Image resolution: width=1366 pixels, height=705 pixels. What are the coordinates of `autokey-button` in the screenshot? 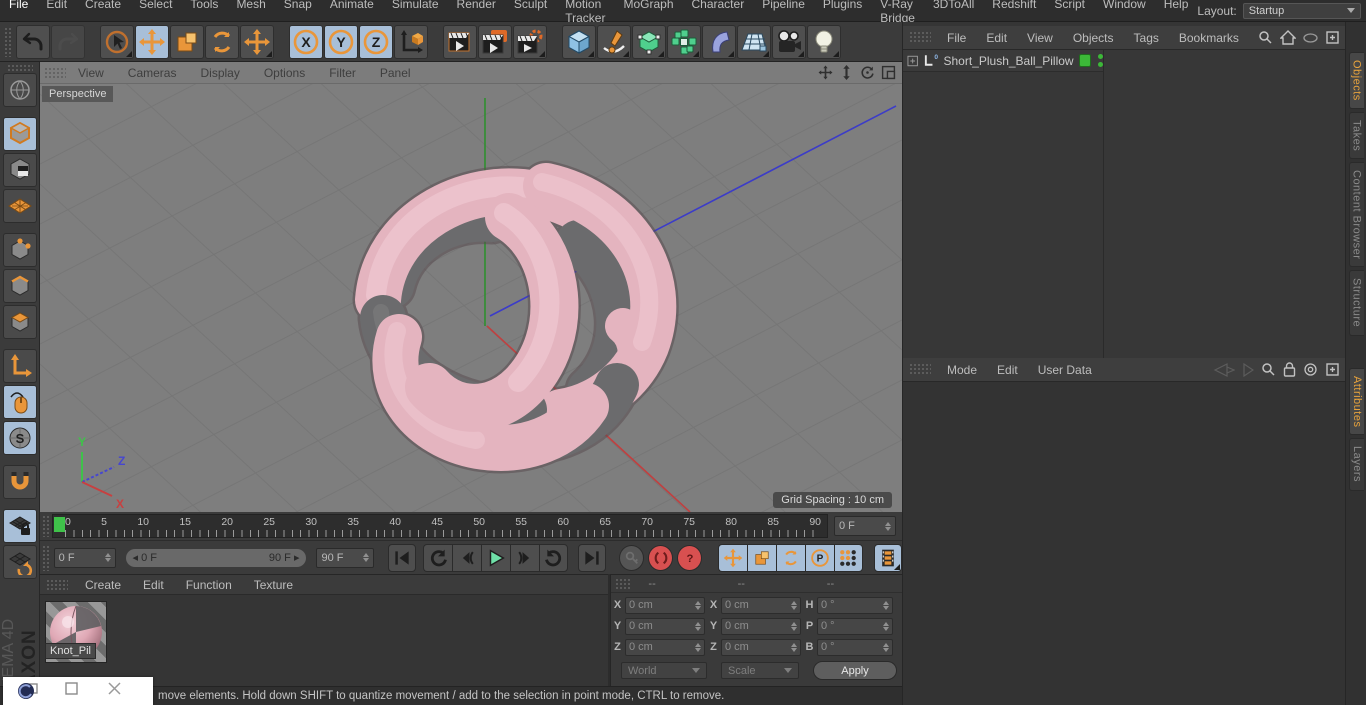 It's located at (661, 557).